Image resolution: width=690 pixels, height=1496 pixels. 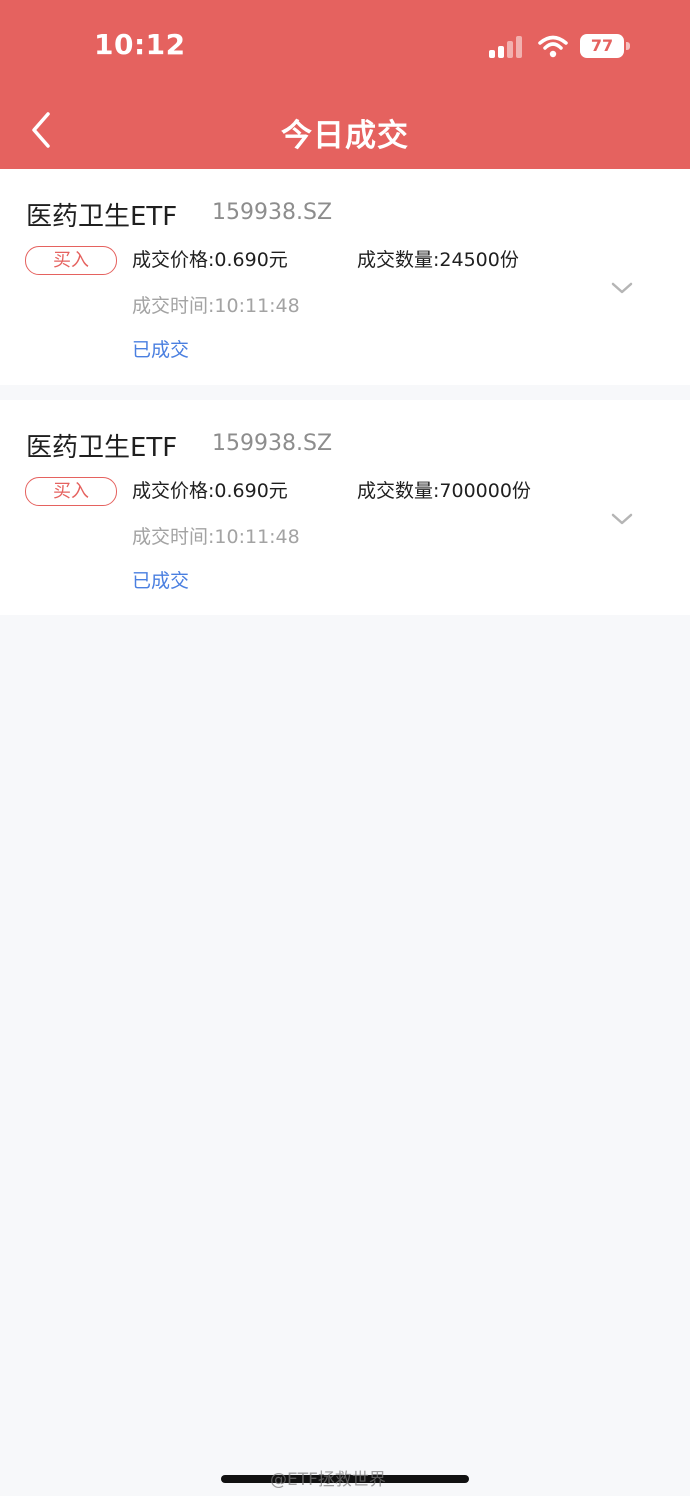 What do you see at coordinates (444, 491) in the screenshot?
I see `trade-quantity: 成交数量:700000份` at bounding box center [444, 491].